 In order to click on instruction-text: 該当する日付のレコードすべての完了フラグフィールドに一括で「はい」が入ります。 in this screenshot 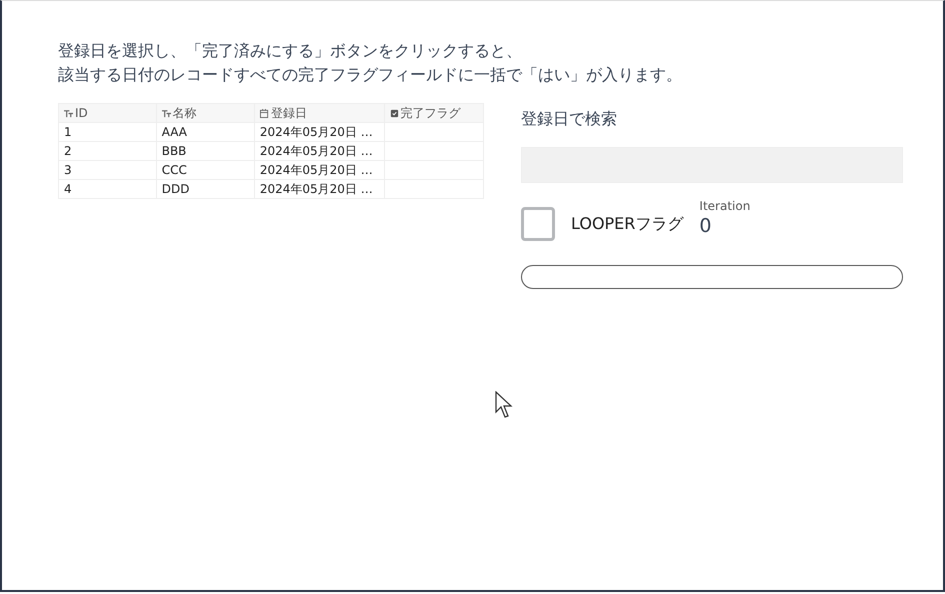, I will do `click(370, 75)`.